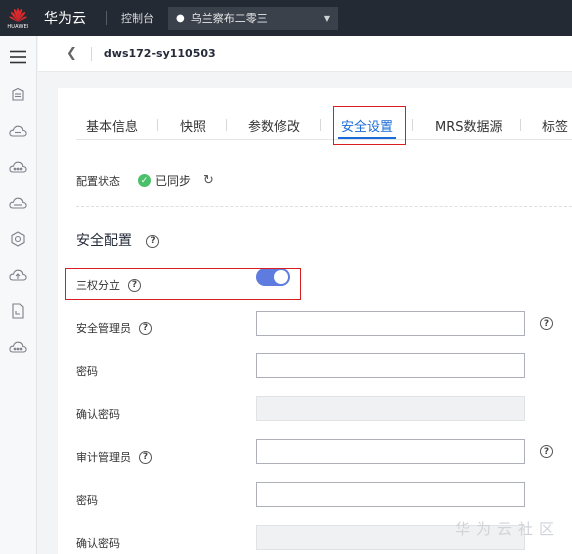  I want to click on config-status-label: 配置状态, so click(98, 181).